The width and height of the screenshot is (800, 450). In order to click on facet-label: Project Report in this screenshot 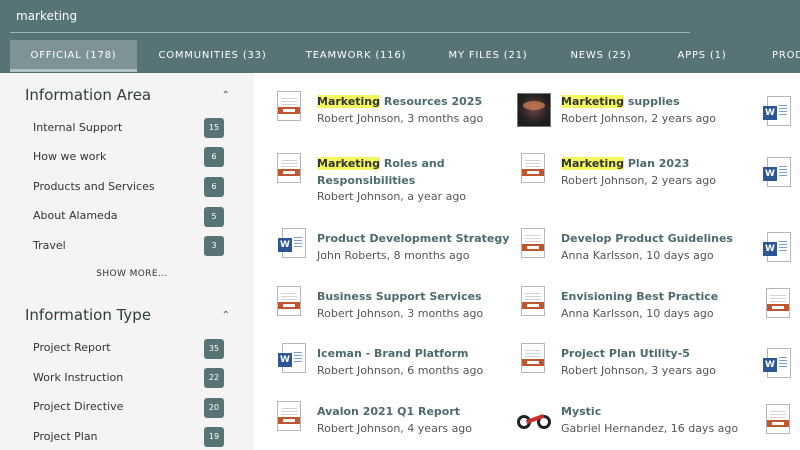, I will do `click(72, 347)`.